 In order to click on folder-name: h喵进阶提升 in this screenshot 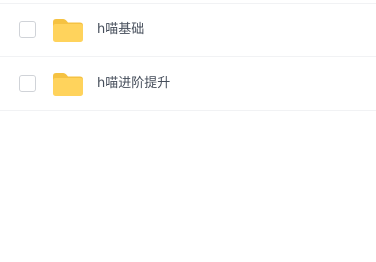, I will do `click(133, 84)`.